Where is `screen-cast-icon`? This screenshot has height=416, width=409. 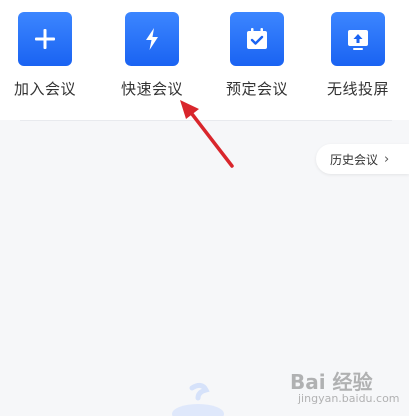
screen-cast-icon is located at coordinates (358, 40).